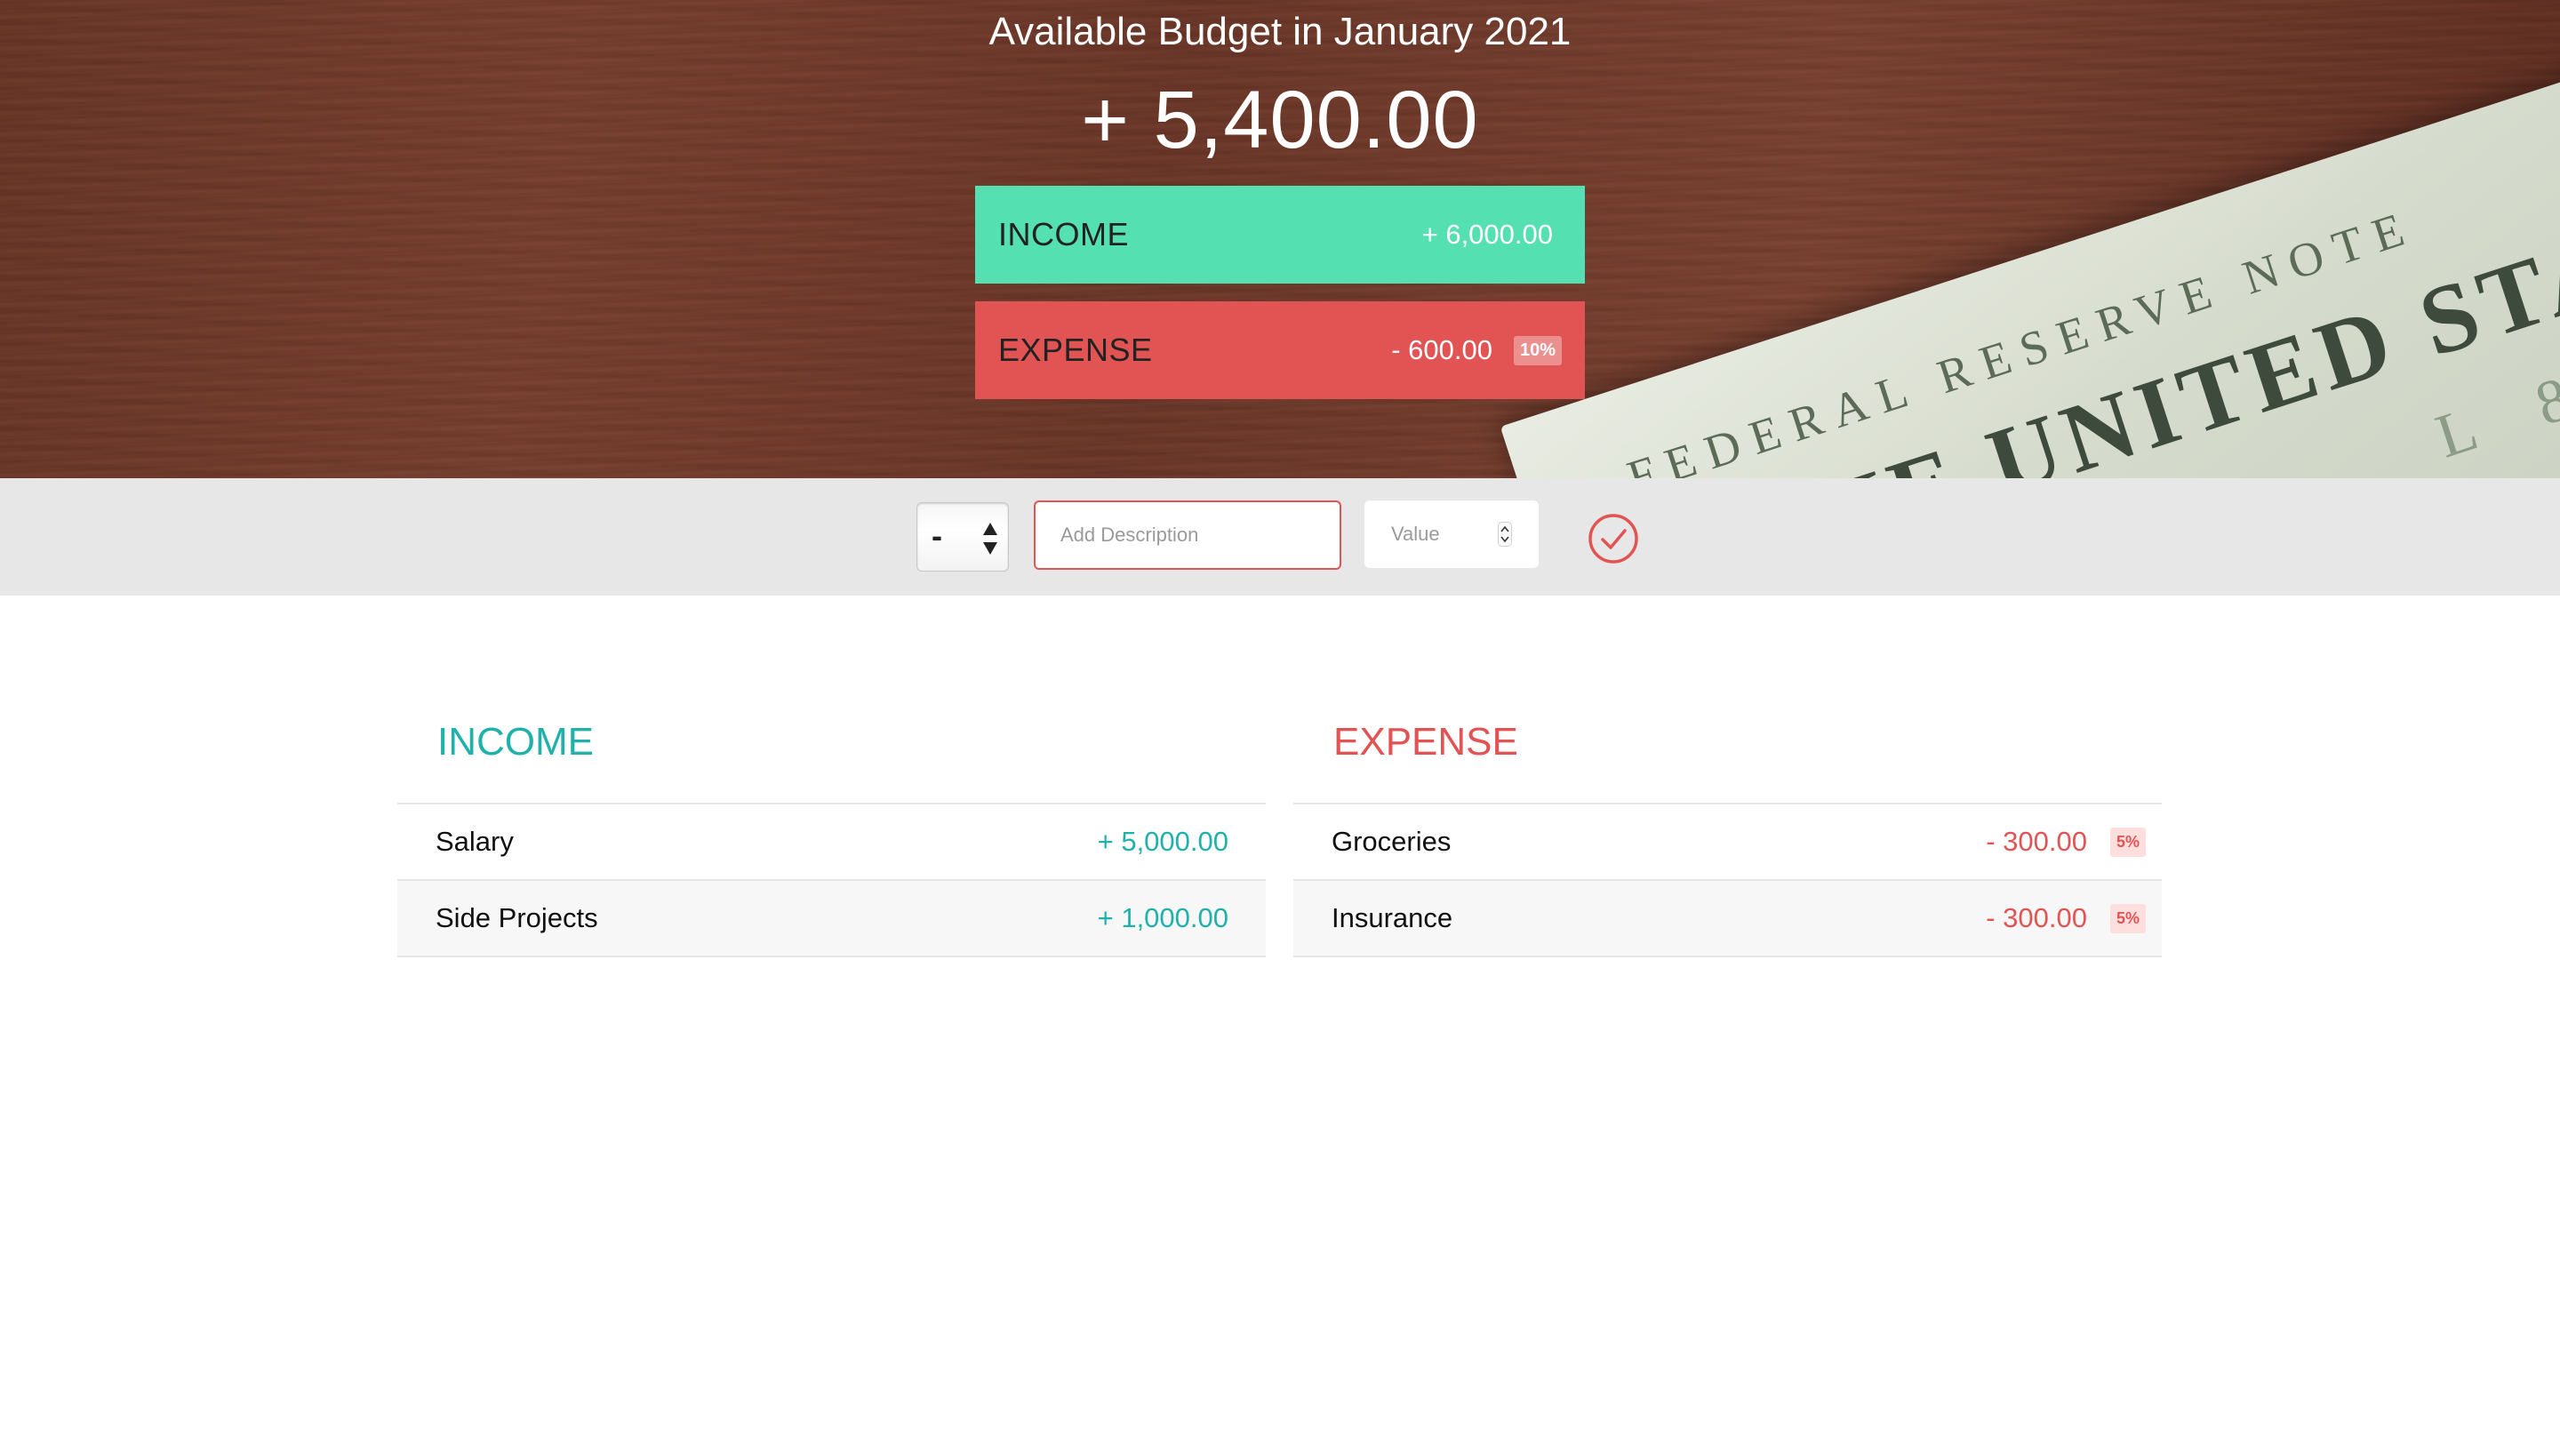 The height and width of the screenshot is (1456, 2560). What do you see at coordinates (1538, 350) in the screenshot?
I see `expense-percentage-badge: 10%` at bounding box center [1538, 350].